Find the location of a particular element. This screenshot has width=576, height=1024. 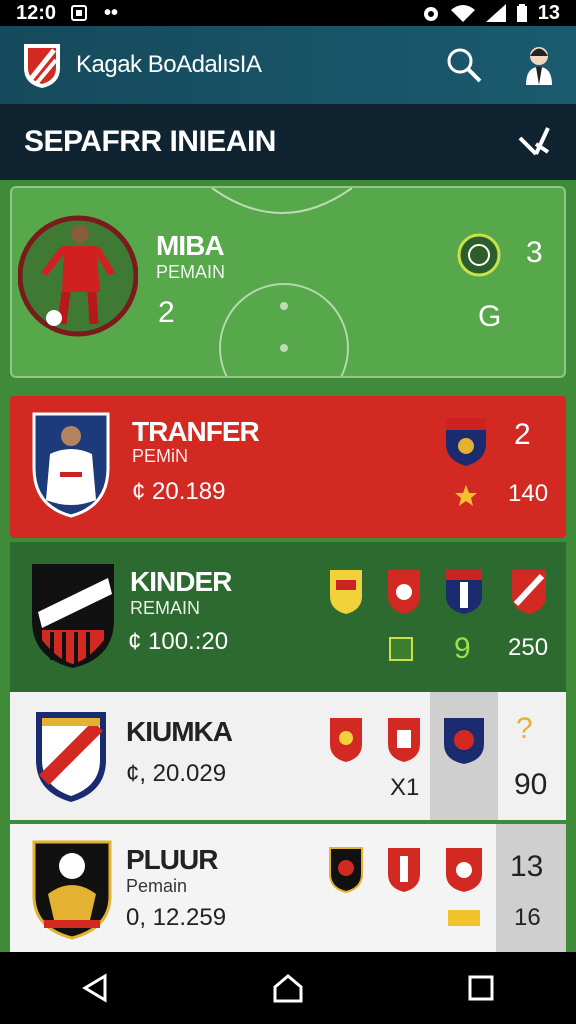

stat-value: X1 is located at coordinates (405, 787).